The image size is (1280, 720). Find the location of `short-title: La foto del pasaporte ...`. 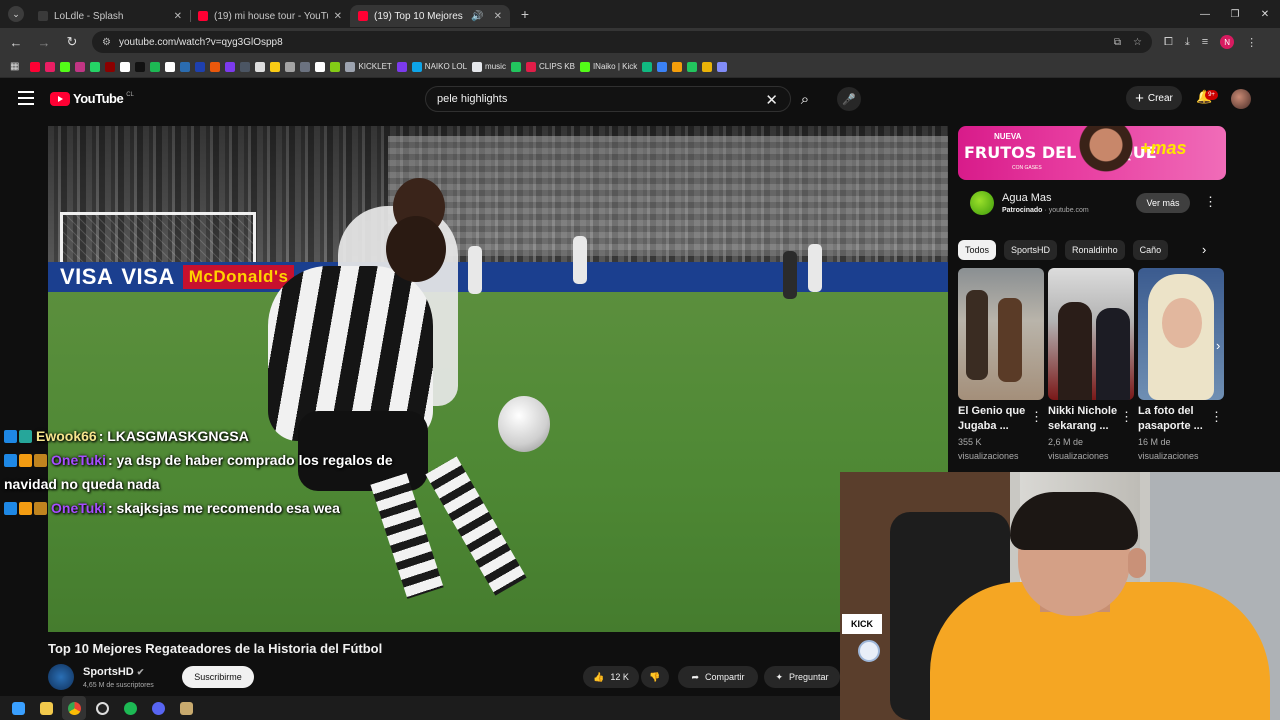

short-title: La foto del pasaporte ... is located at coordinates (1176, 419).